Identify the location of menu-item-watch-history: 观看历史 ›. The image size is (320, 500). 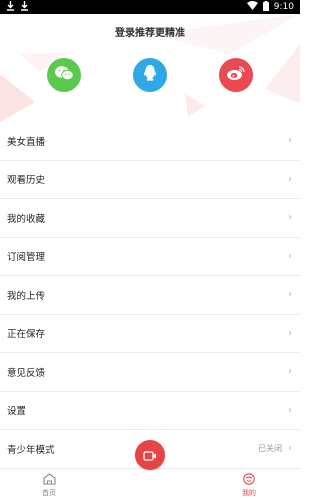
(150, 179).